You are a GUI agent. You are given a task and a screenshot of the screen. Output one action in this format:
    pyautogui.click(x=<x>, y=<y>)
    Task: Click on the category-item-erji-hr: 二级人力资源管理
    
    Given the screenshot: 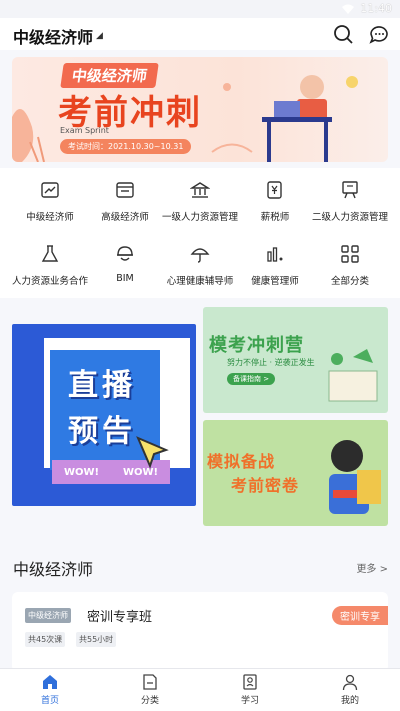 What is the action you would take?
    pyautogui.click(x=350, y=201)
    